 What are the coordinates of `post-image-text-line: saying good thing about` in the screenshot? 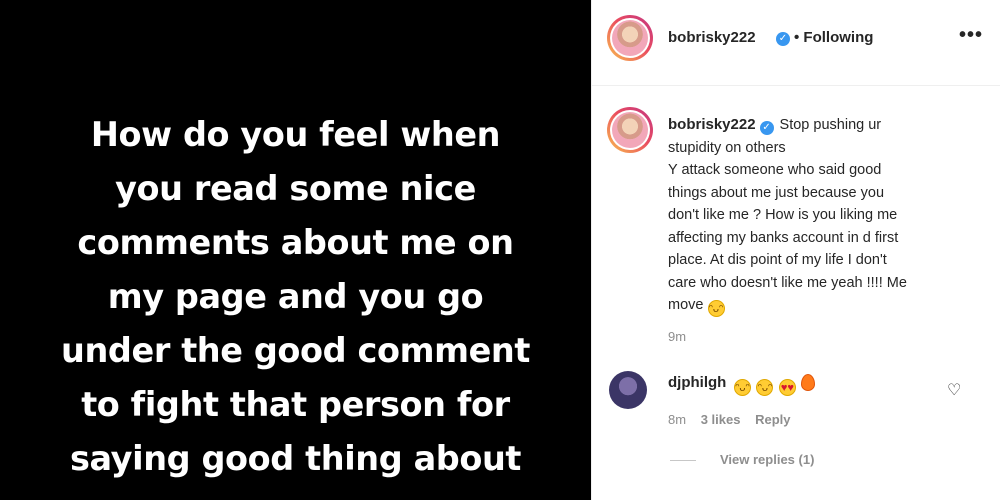 It's located at (295, 458).